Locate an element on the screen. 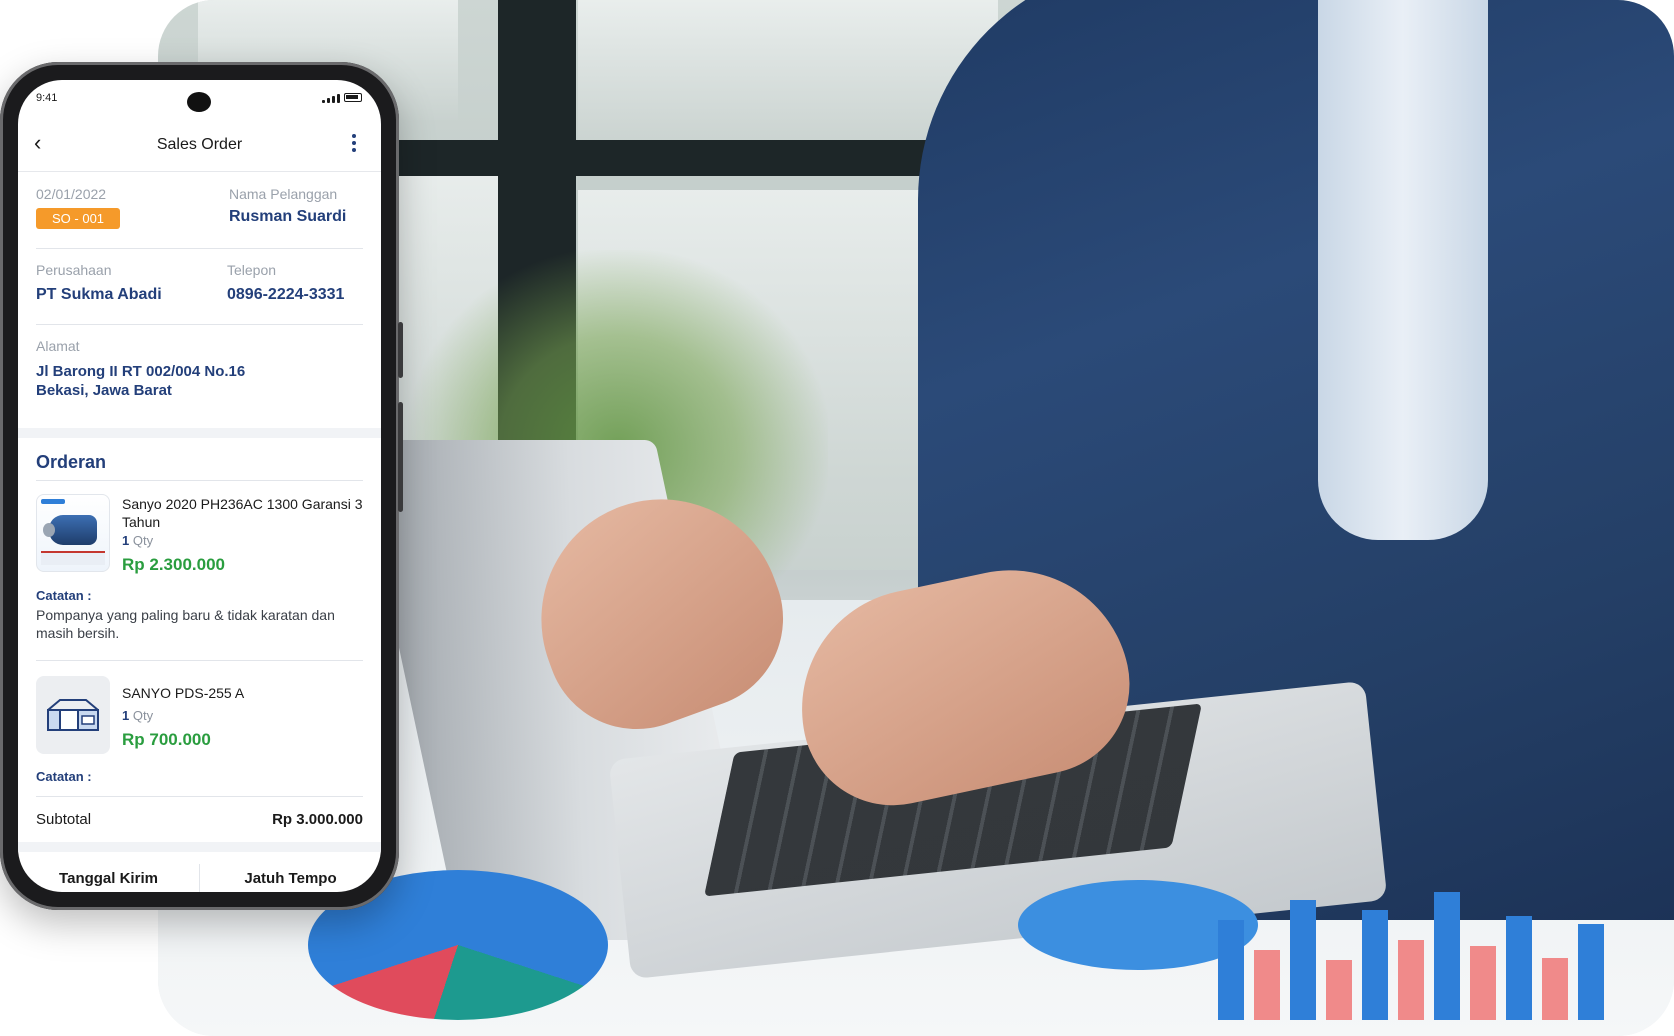 The image size is (1674, 1036). bar-chart-paper is located at coordinates (1428, 950).